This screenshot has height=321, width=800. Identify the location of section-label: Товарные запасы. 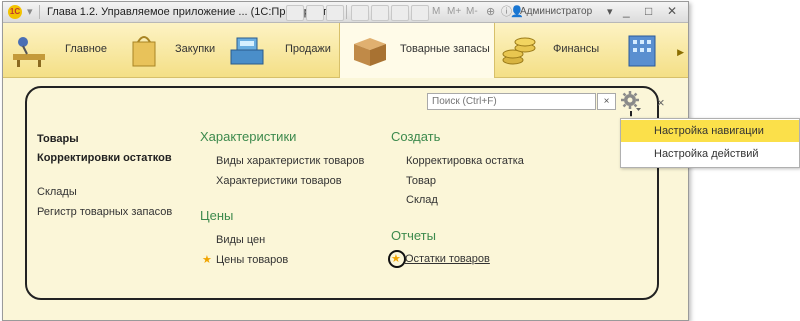
(445, 49).